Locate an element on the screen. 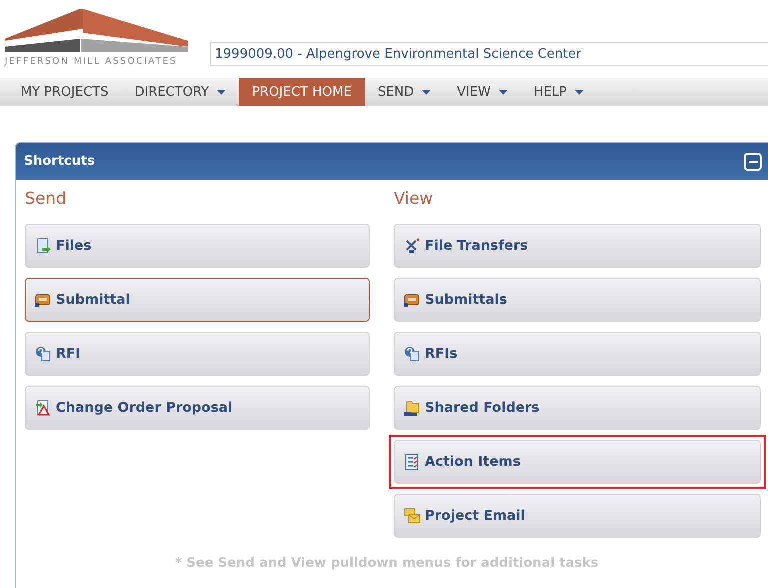  shortcut-button: Action Items is located at coordinates (577, 462).